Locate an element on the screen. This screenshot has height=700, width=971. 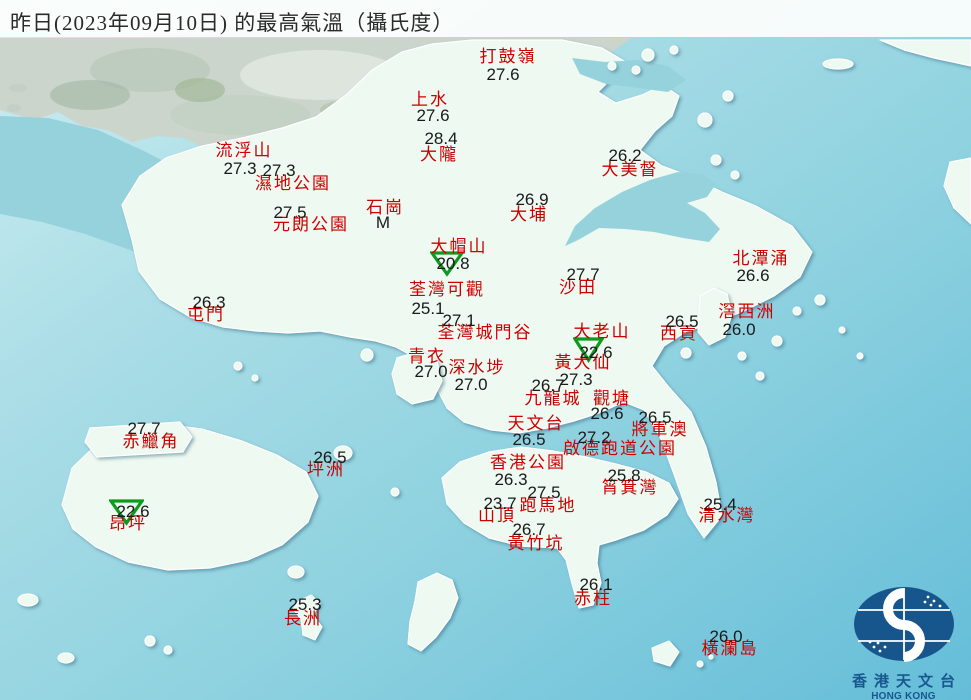
hko-logo-icon is located at coordinates (903, 624).